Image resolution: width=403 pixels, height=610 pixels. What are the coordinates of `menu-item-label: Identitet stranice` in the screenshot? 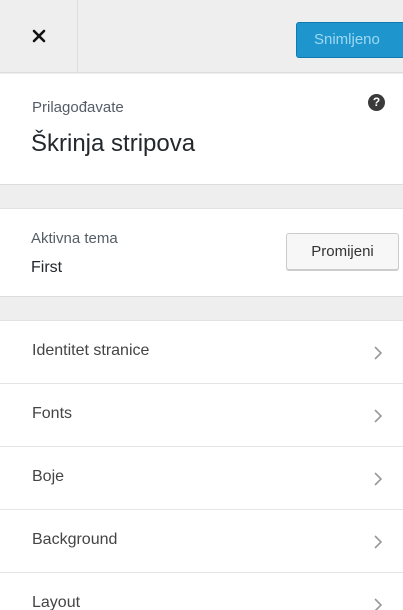 It's located at (91, 350).